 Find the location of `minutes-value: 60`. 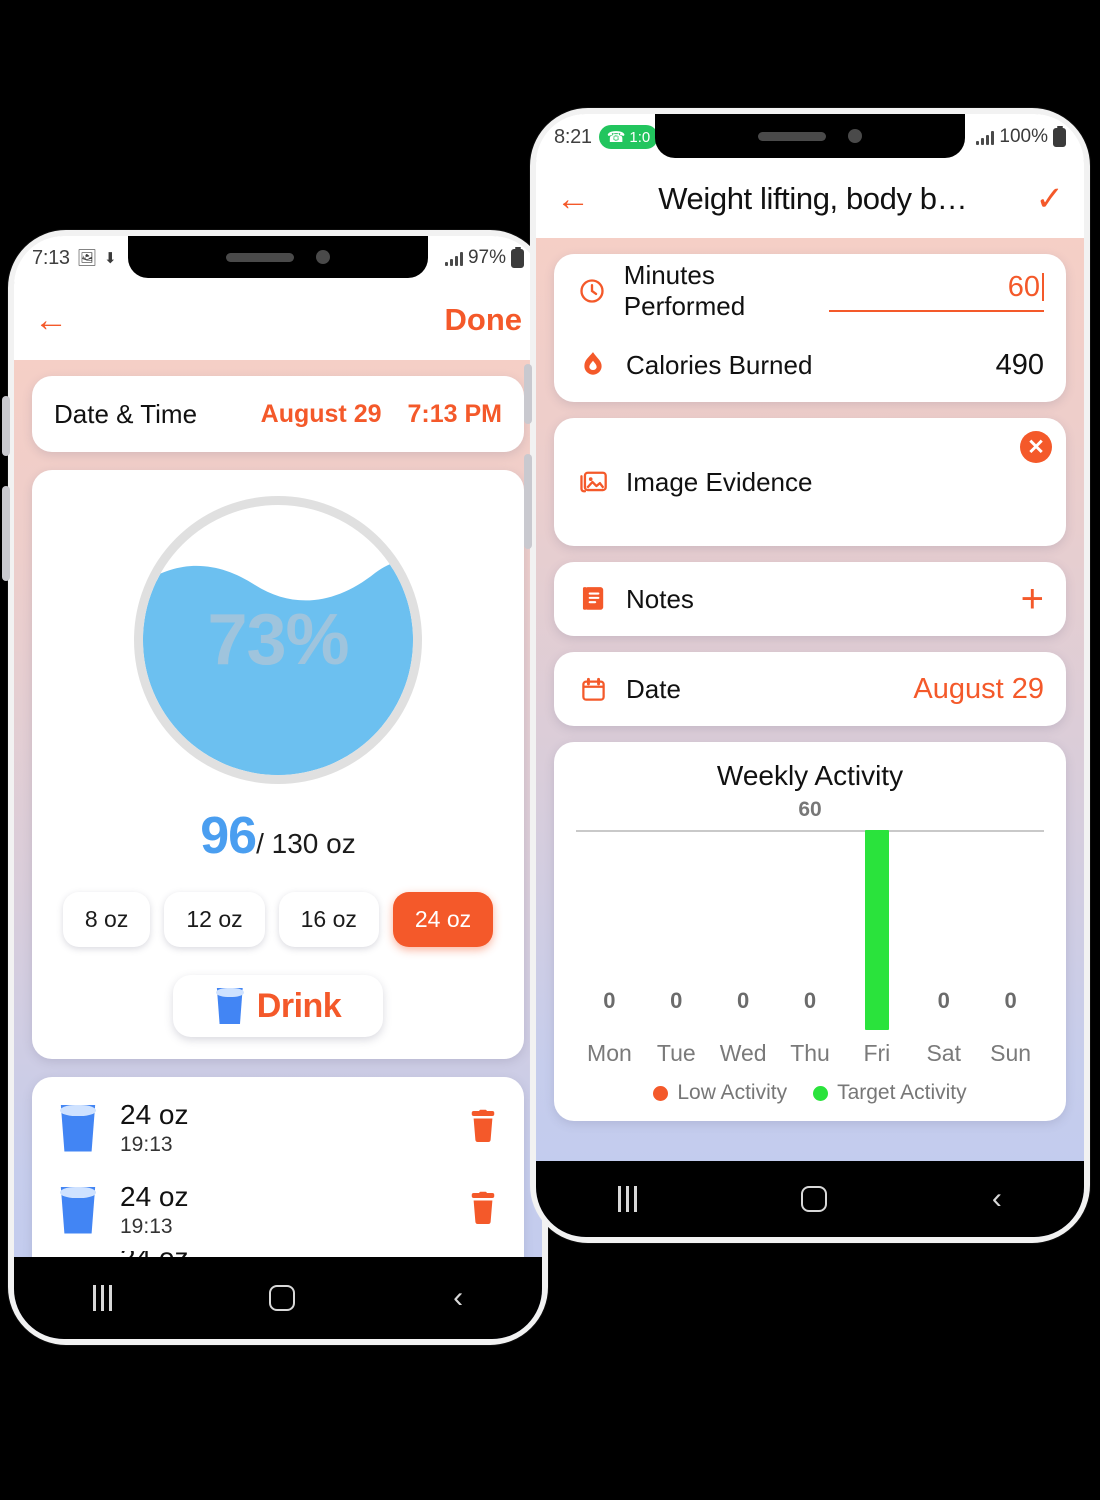

minutes-value: 60 is located at coordinates (1024, 286).